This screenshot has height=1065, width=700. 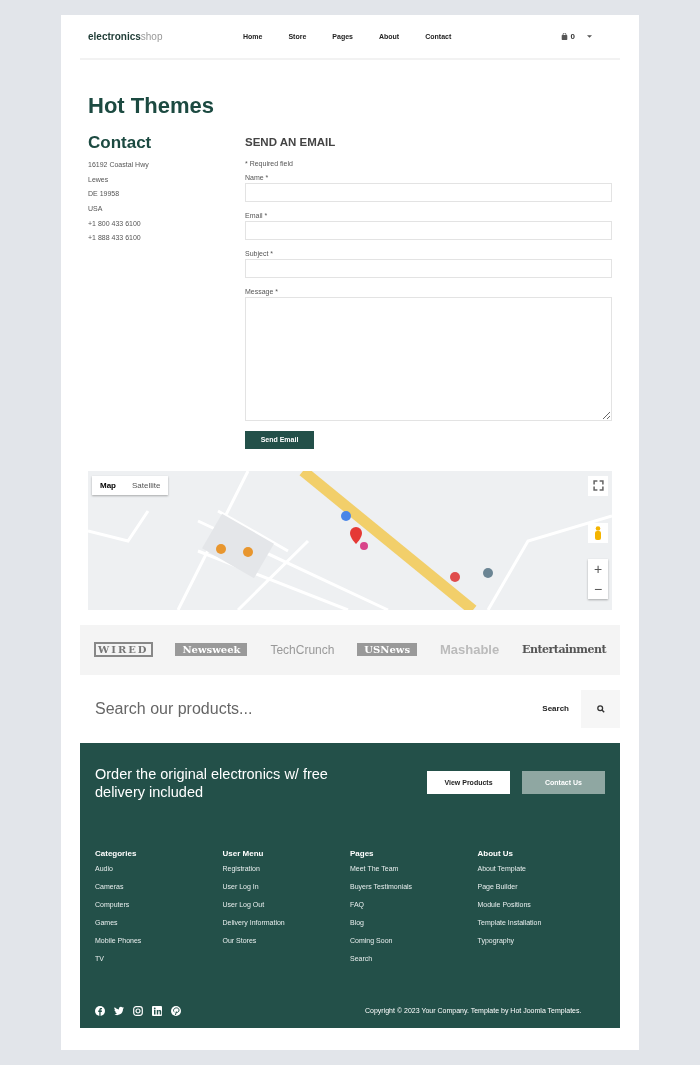 I want to click on shopping-bag-icon, so click(x=564, y=36).